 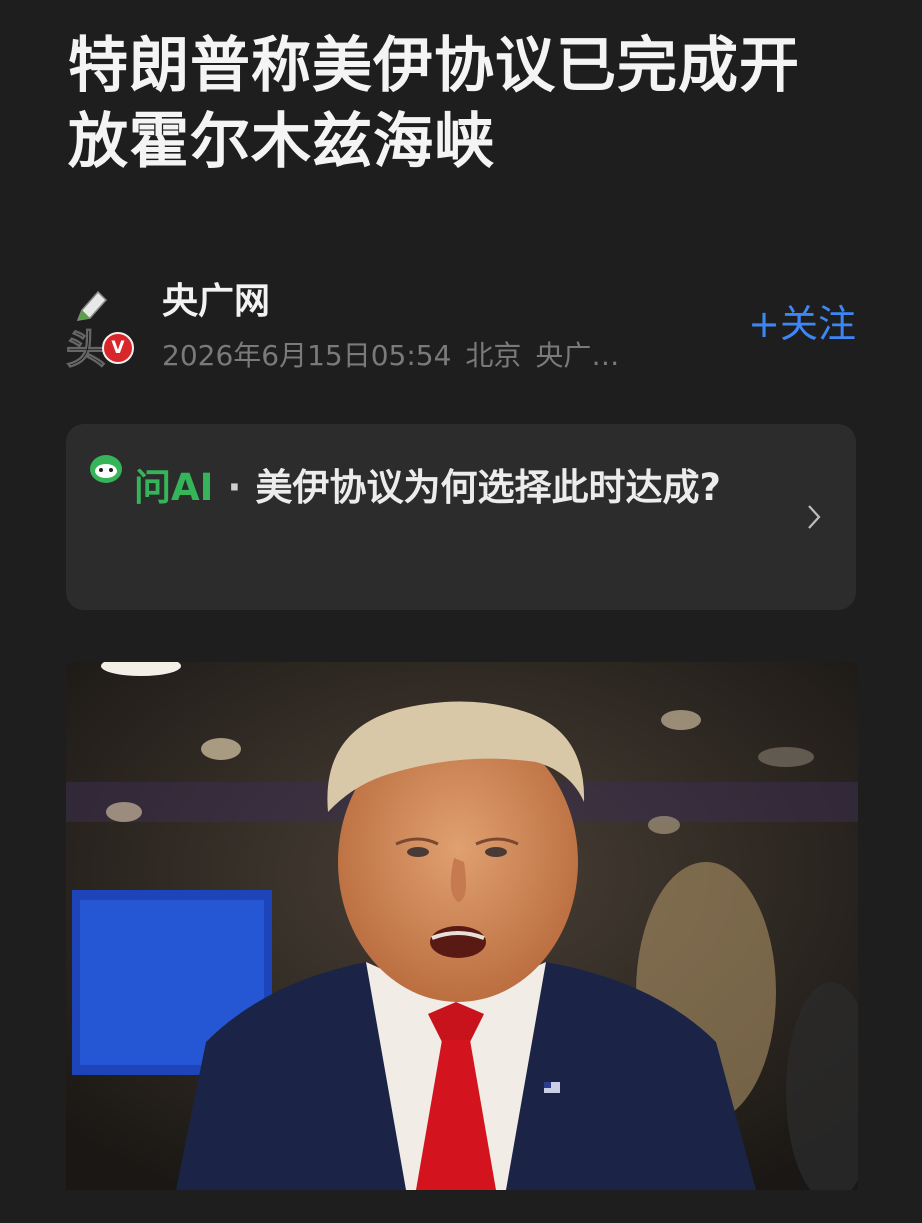 I want to click on pencil-icon, so click(x=92, y=305).